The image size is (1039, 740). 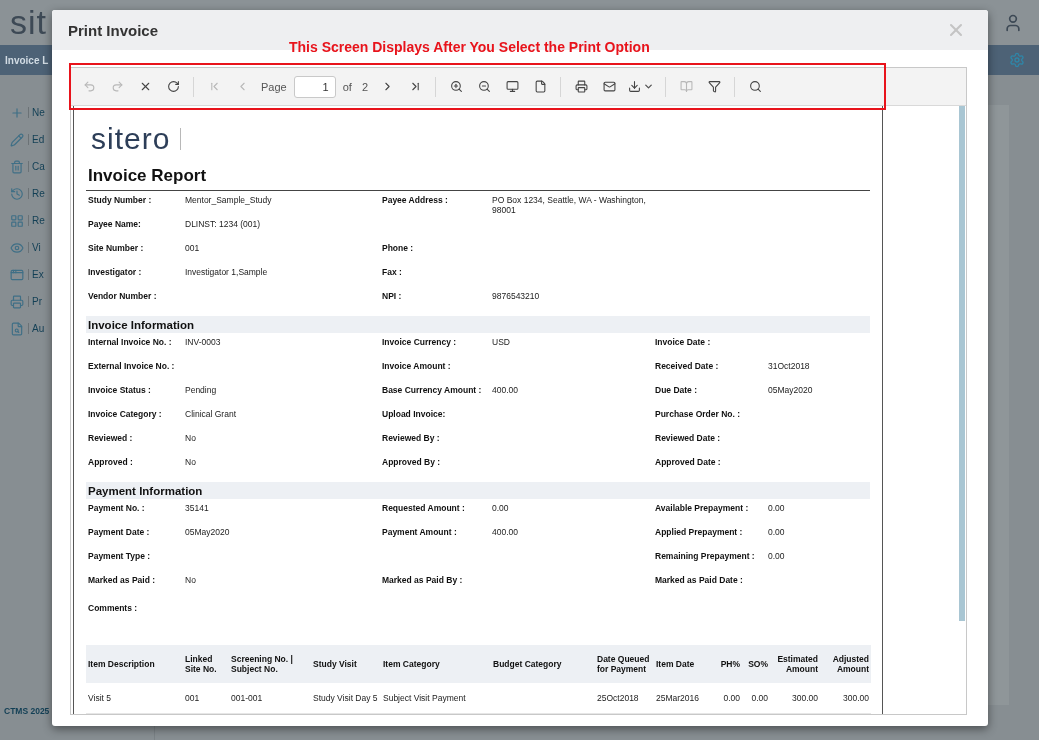 What do you see at coordinates (201, 390) in the screenshot?
I see `field-value: Pending` at bounding box center [201, 390].